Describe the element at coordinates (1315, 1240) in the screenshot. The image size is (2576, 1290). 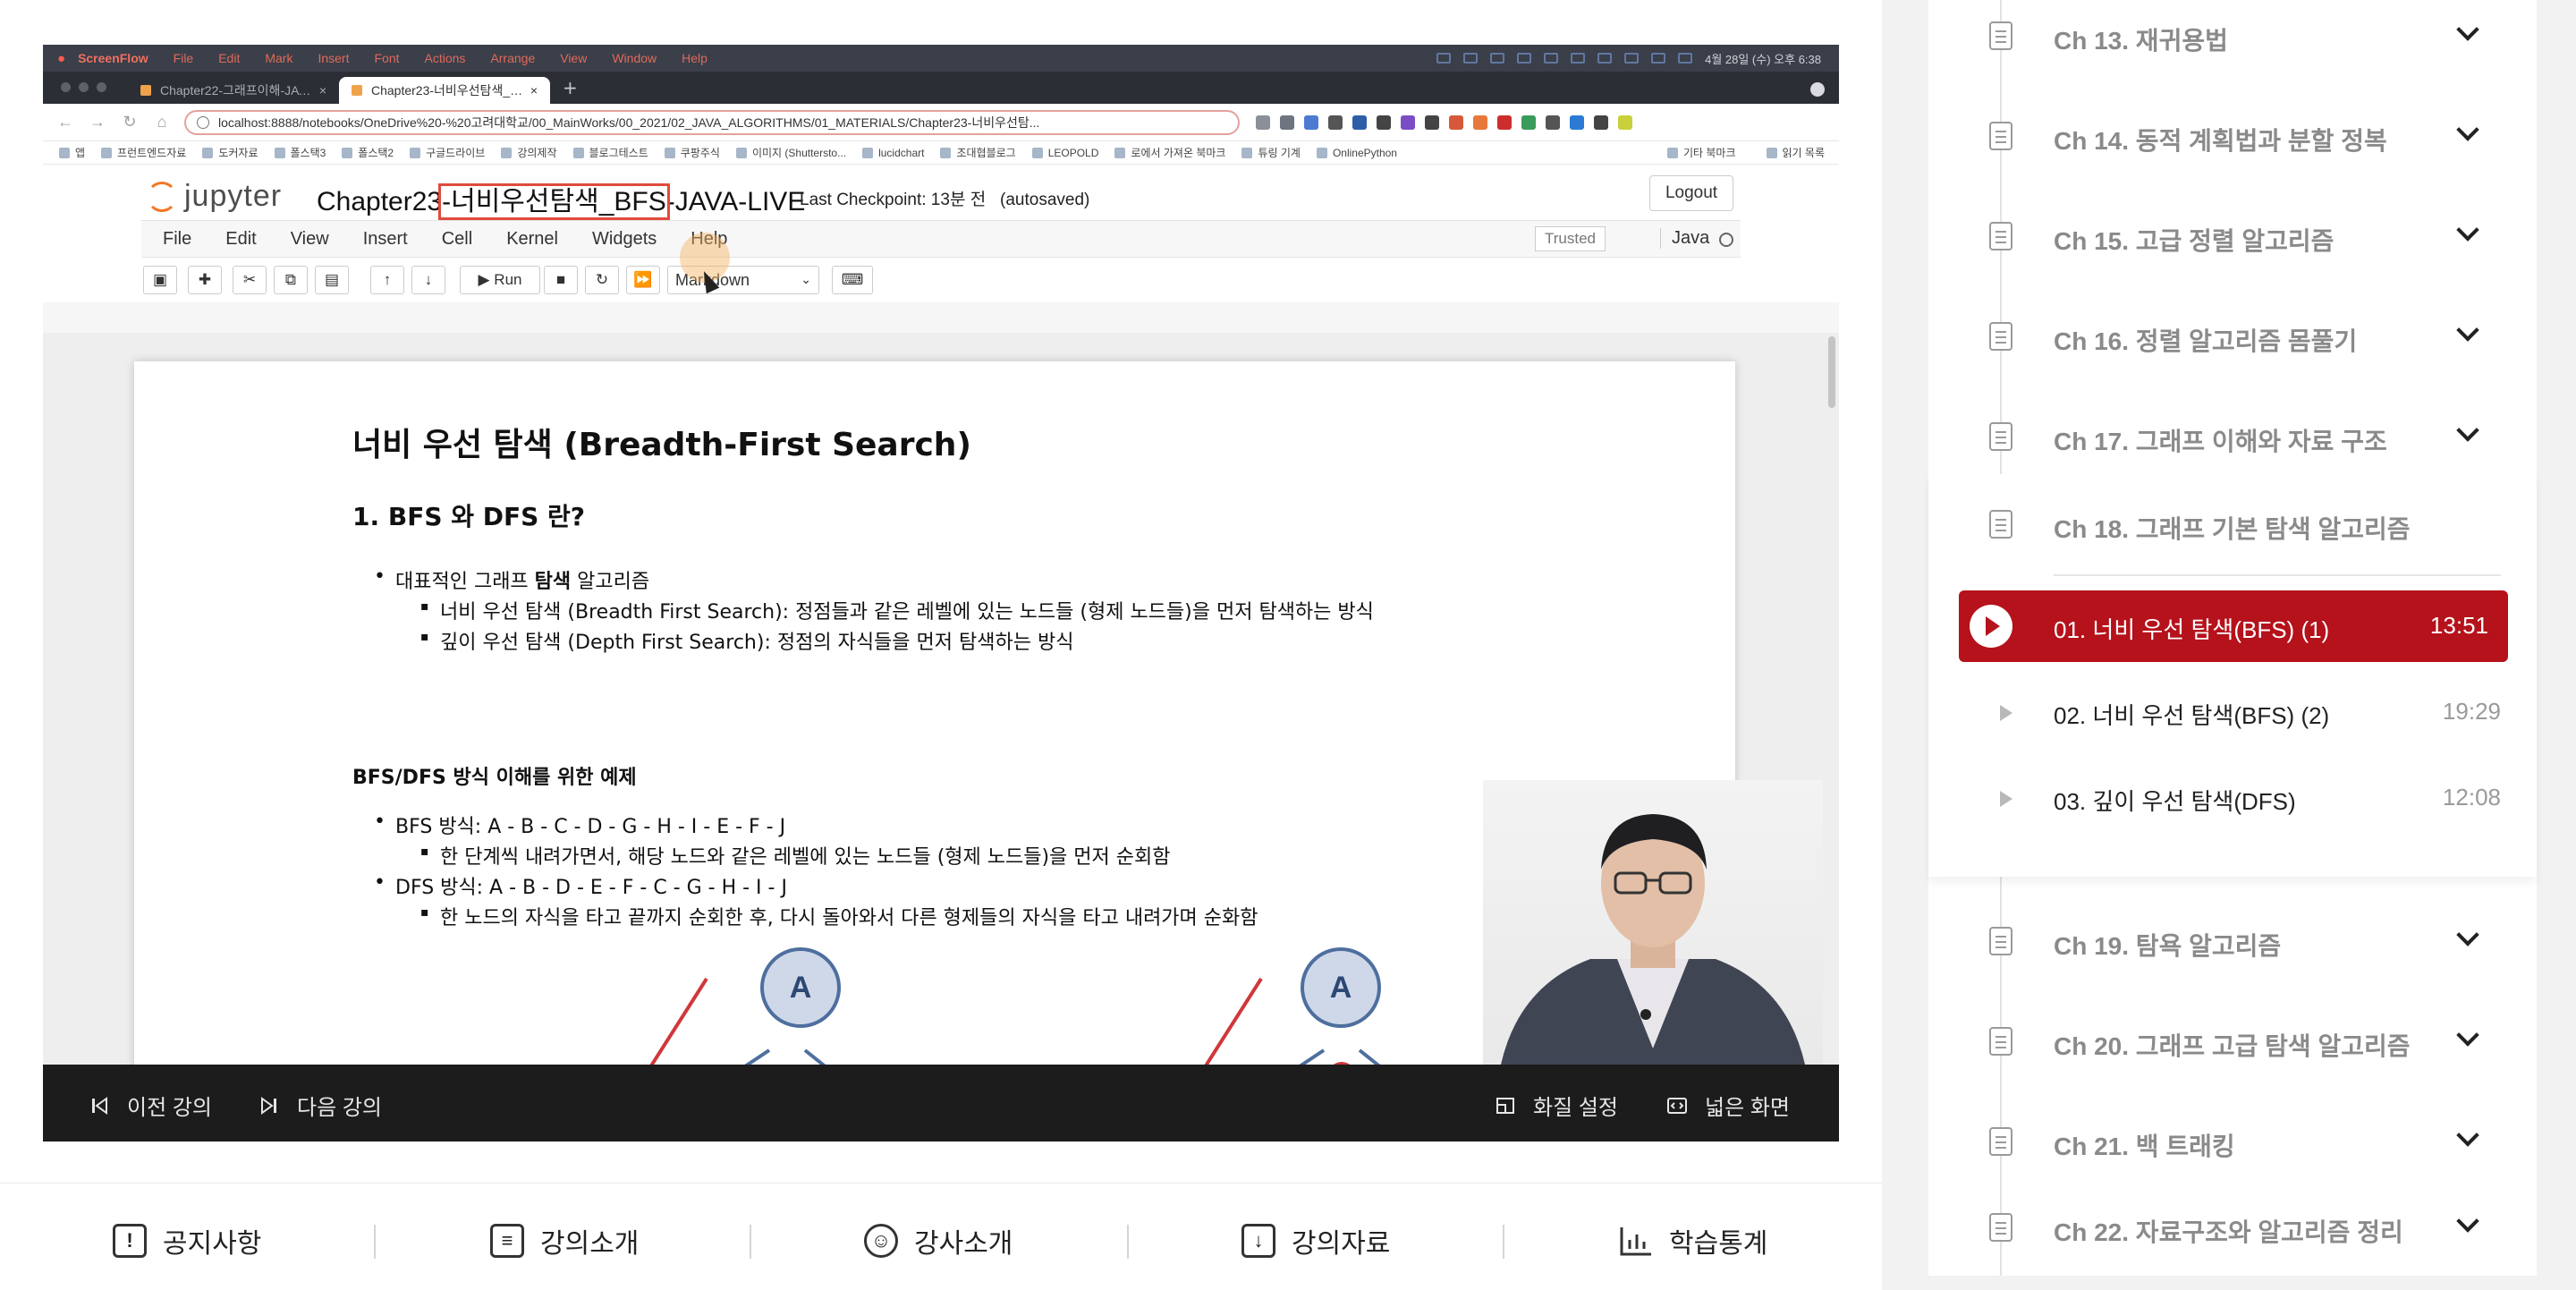
I see `tab-materials: ↓ 강의자료` at that location.